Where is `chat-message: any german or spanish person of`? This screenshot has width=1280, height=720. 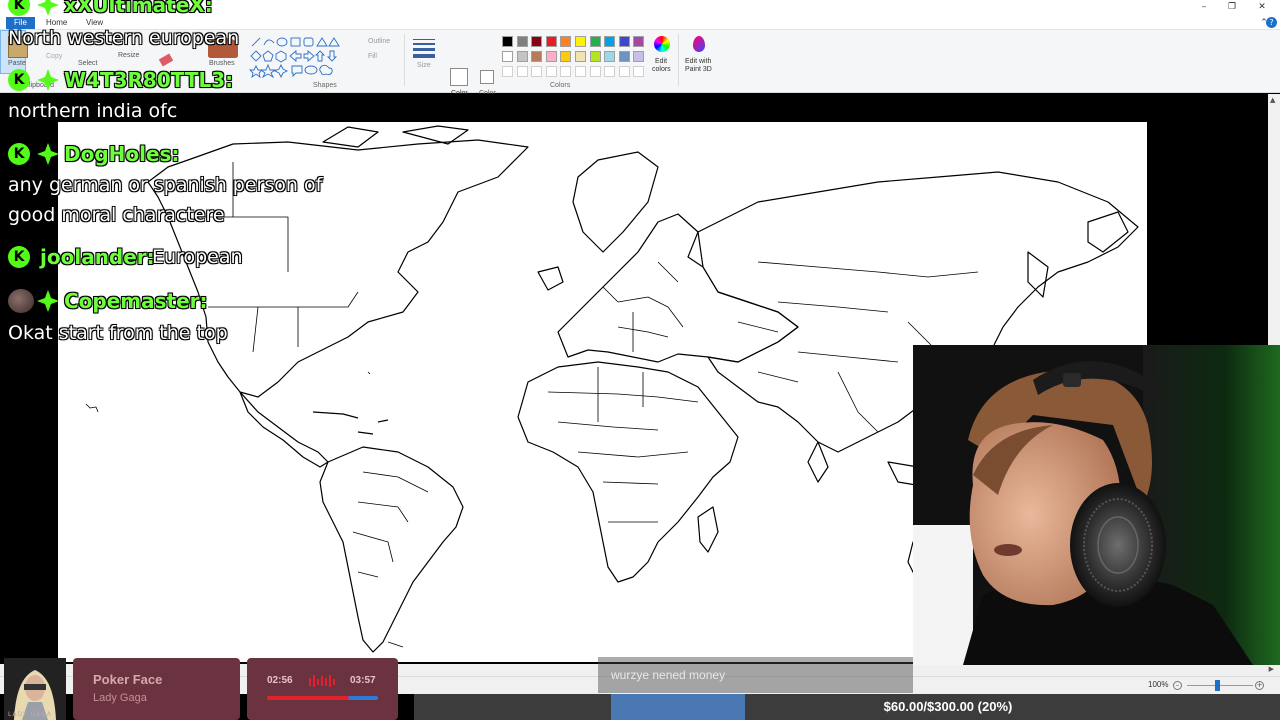 chat-message: any german or spanish person of is located at coordinates (165, 185).